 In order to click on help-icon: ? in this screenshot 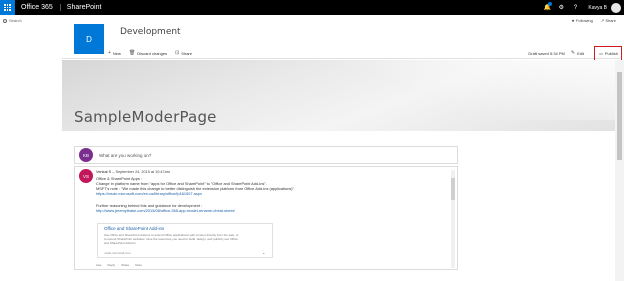, I will do `click(575, 7)`.